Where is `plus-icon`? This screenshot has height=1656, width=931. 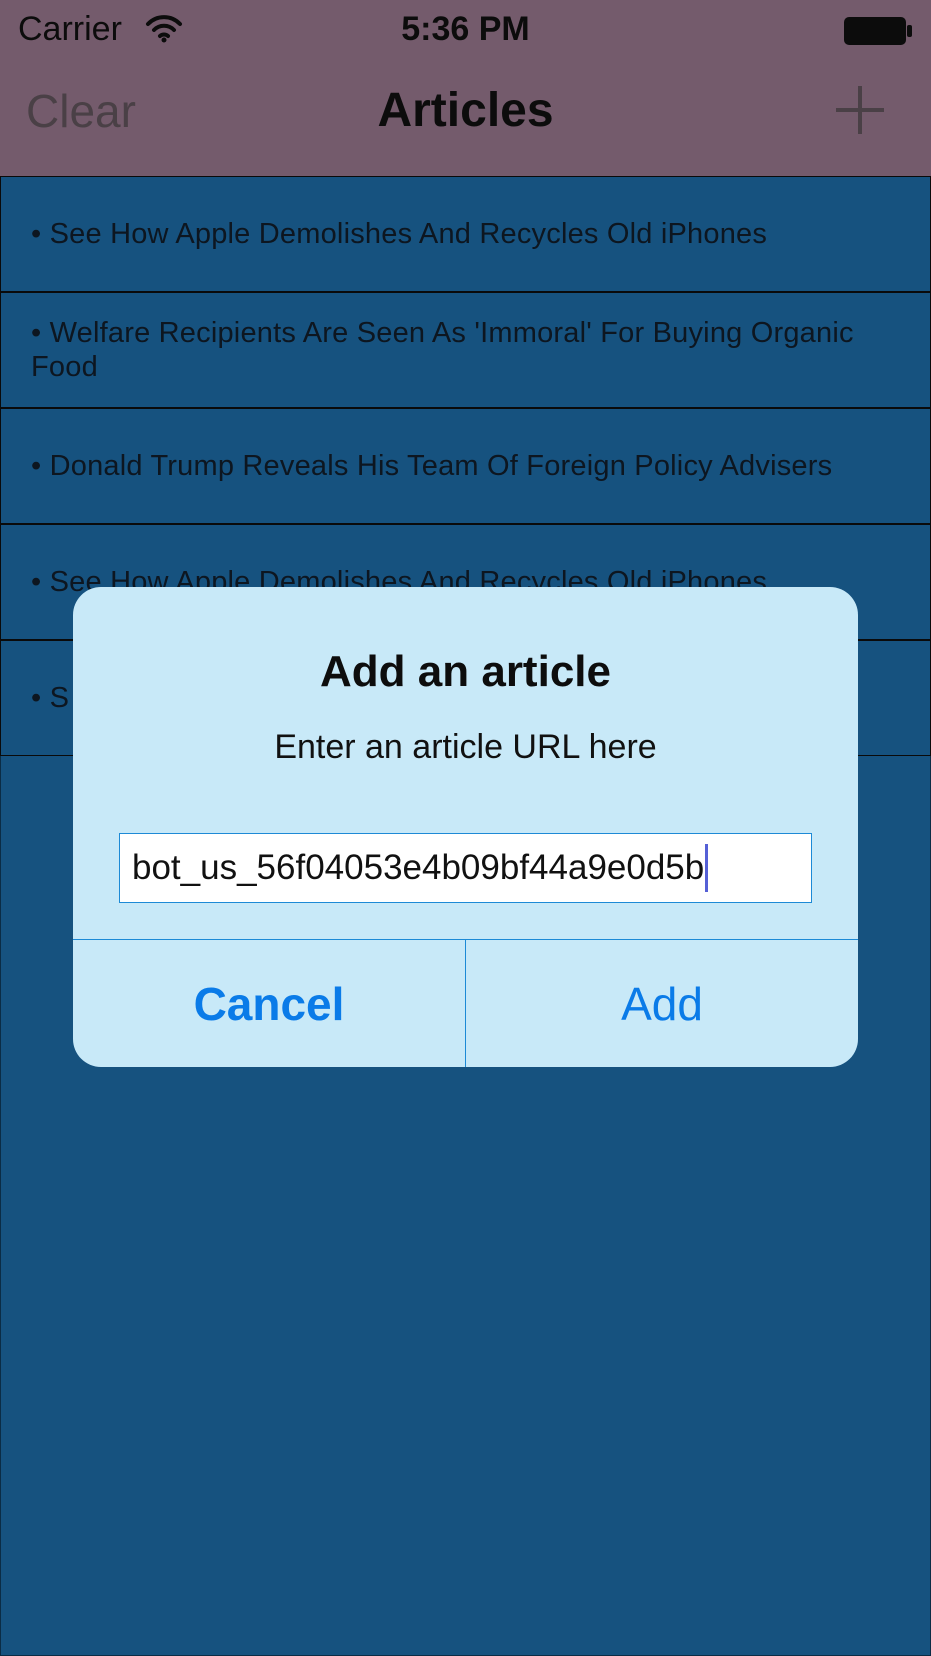 plus-icon is located at coordinates (860, 110).